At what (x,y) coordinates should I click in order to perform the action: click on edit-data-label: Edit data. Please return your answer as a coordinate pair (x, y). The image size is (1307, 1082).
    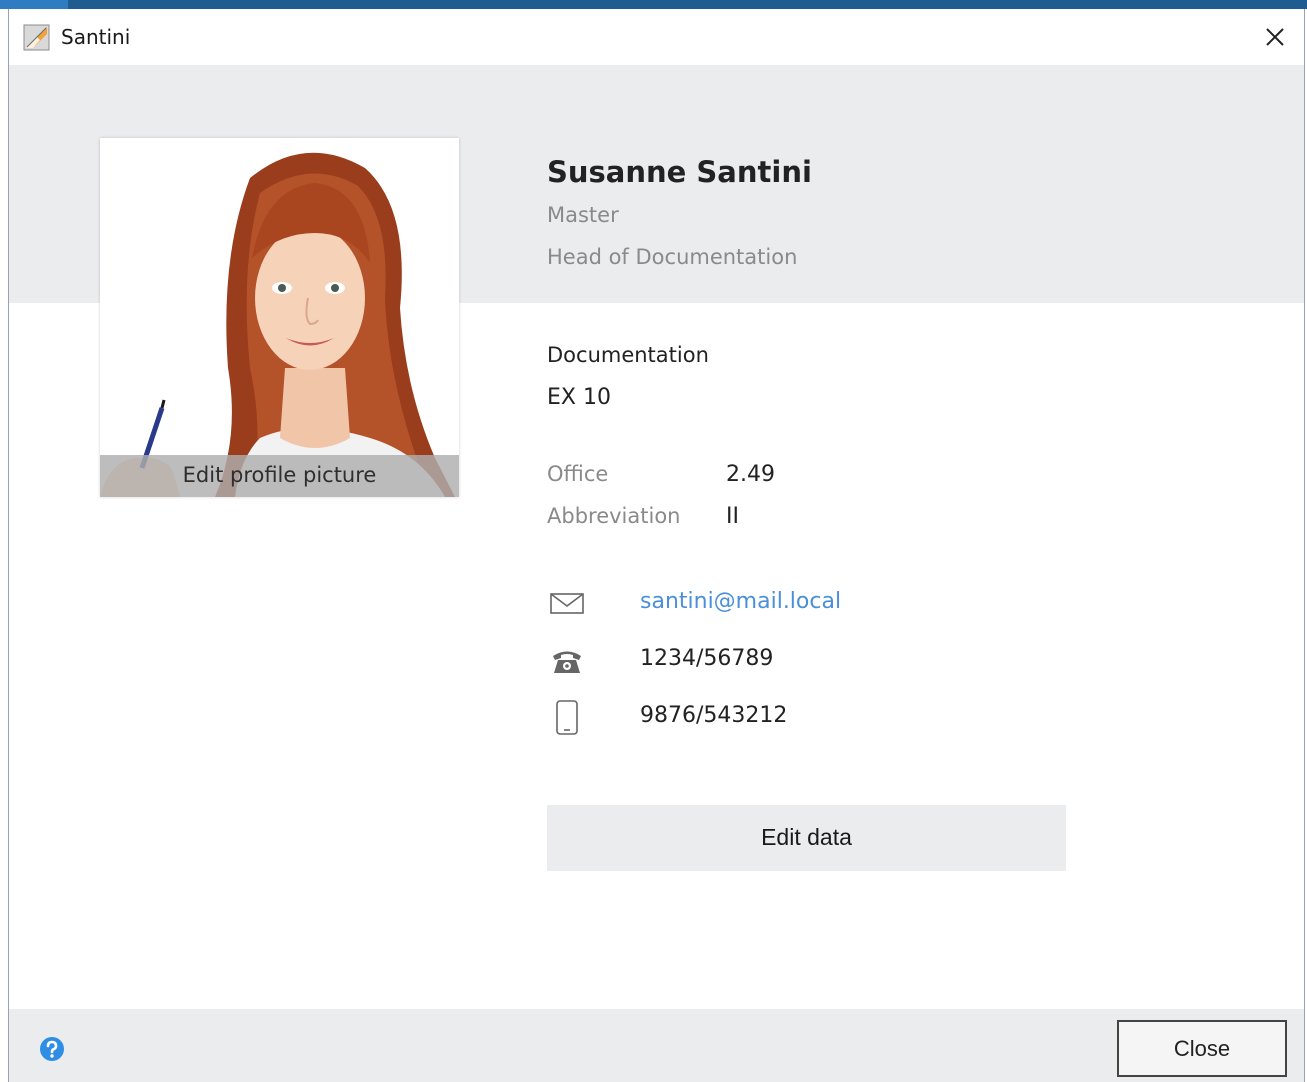
    Looking at the image, I should click on (806, 837).